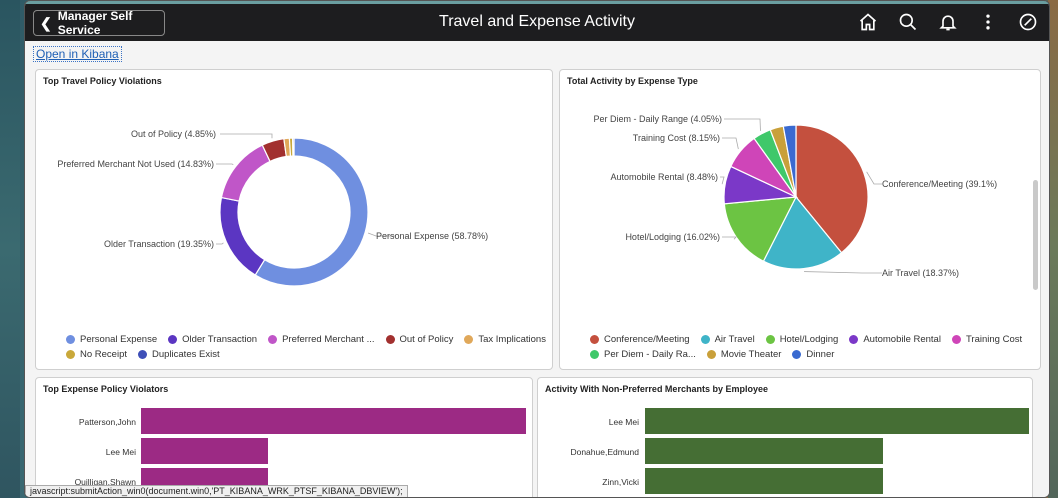 This screenshot has width=1058, height=498. Describe the element at coordinates (672, 237) in the screenshot. I see `pie-data-label: Hotel/Lodging (16.02%)` at that location.